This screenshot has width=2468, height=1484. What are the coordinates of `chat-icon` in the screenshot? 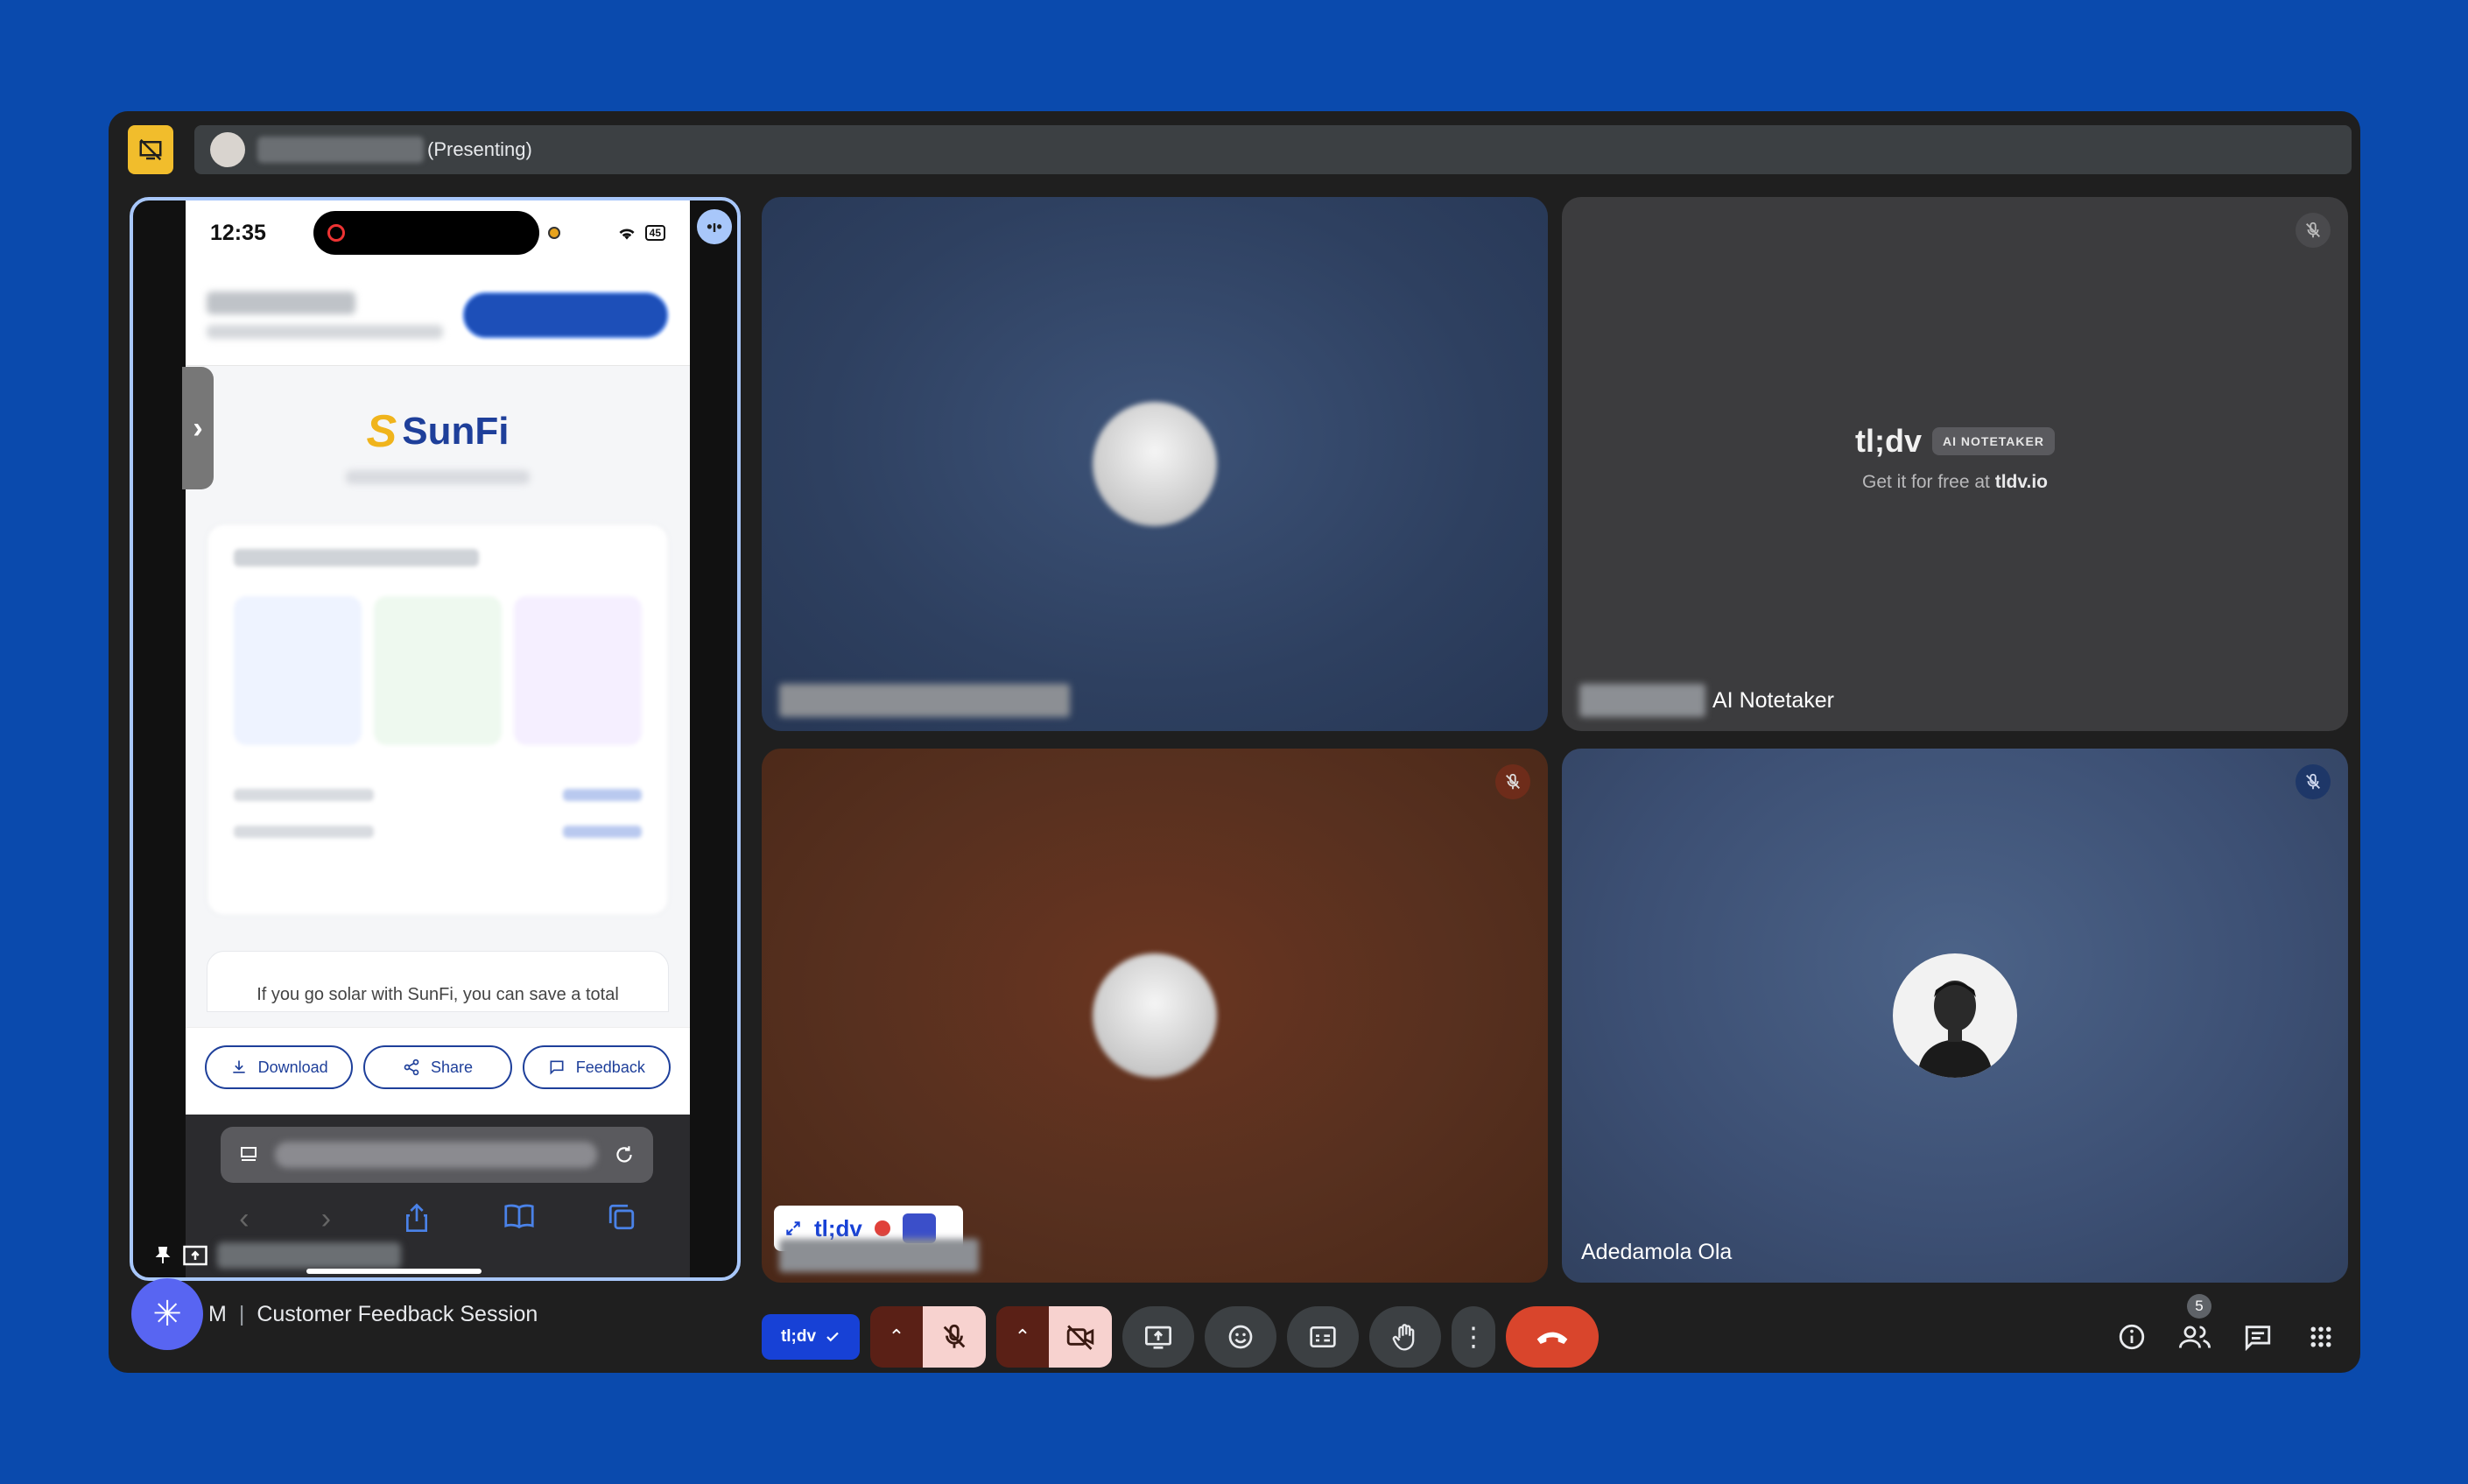 It's located at (2258, 1338).